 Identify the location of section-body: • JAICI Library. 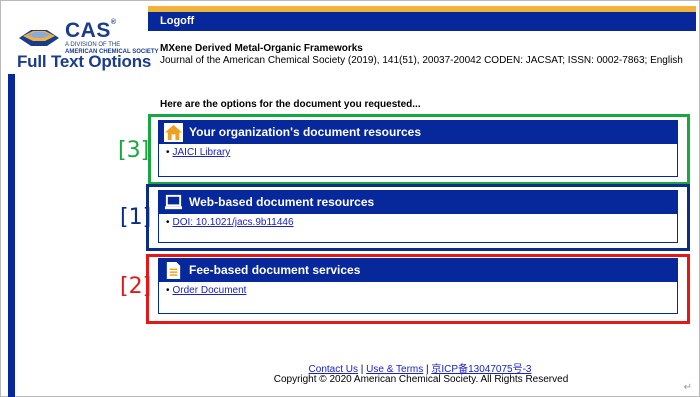
(418, 151).